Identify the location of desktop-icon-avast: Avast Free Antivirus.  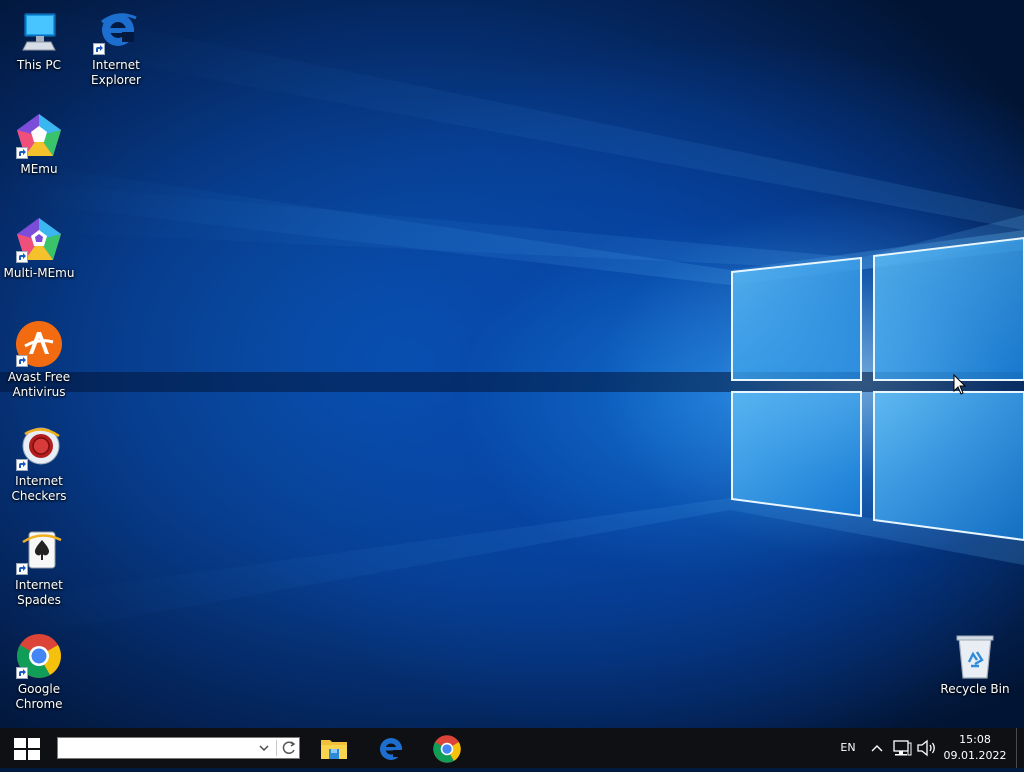
(39, 360).